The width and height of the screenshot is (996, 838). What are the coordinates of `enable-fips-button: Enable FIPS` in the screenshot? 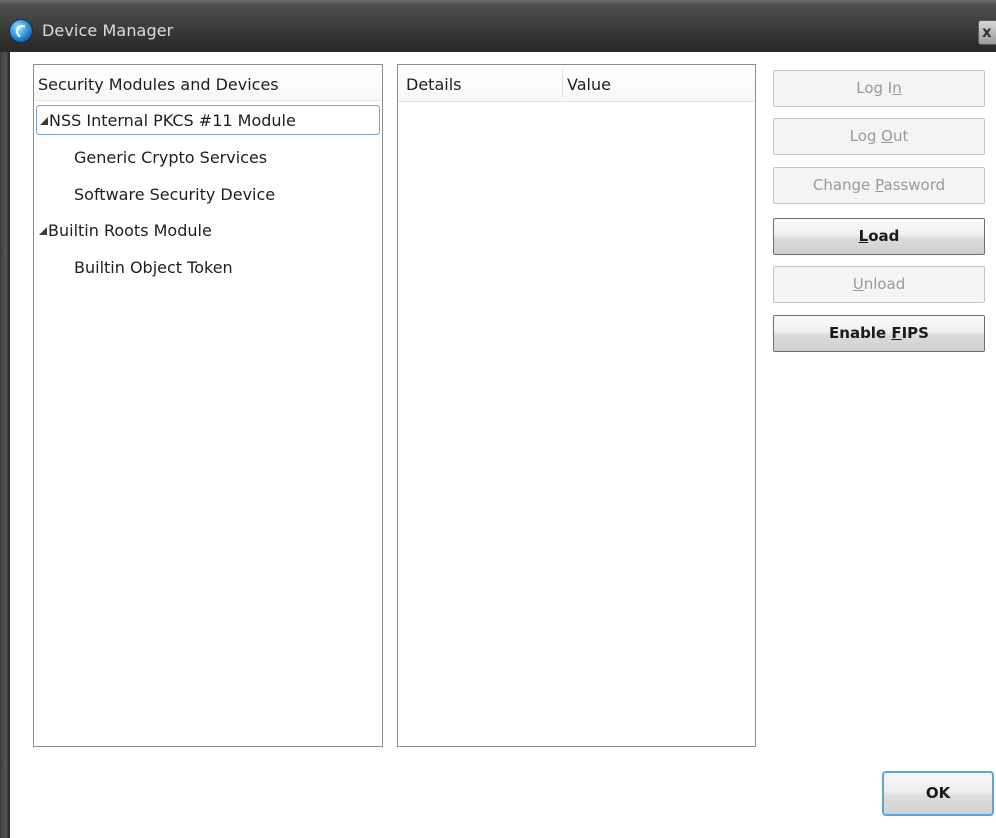 It's located at (879, 333).